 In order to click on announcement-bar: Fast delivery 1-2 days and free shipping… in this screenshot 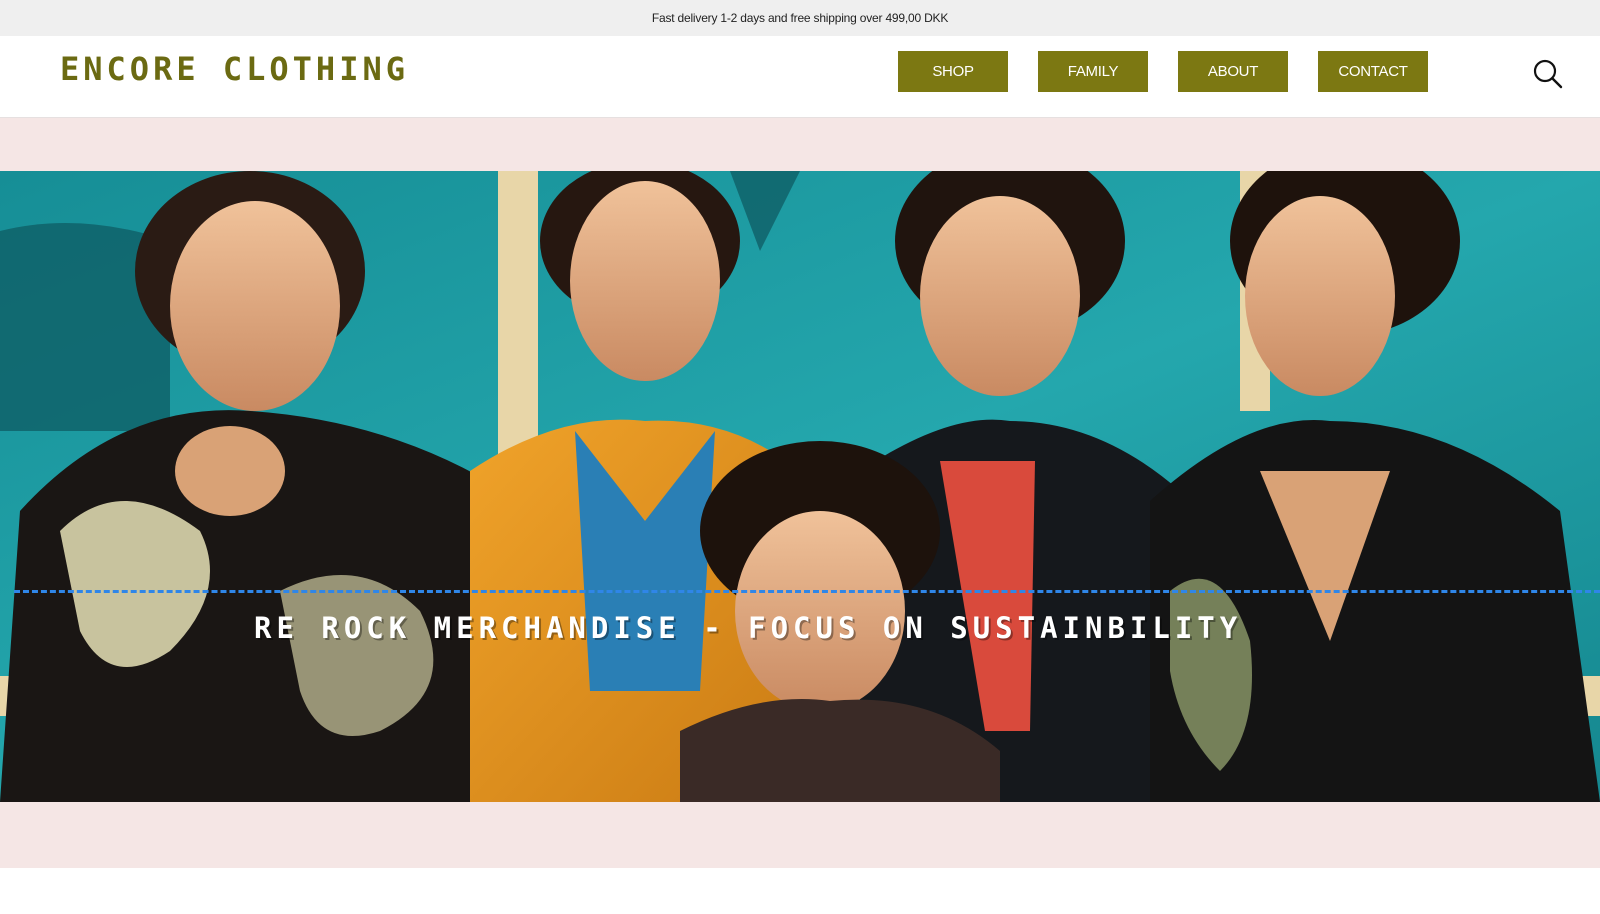, I will do `click(800, 18)`.